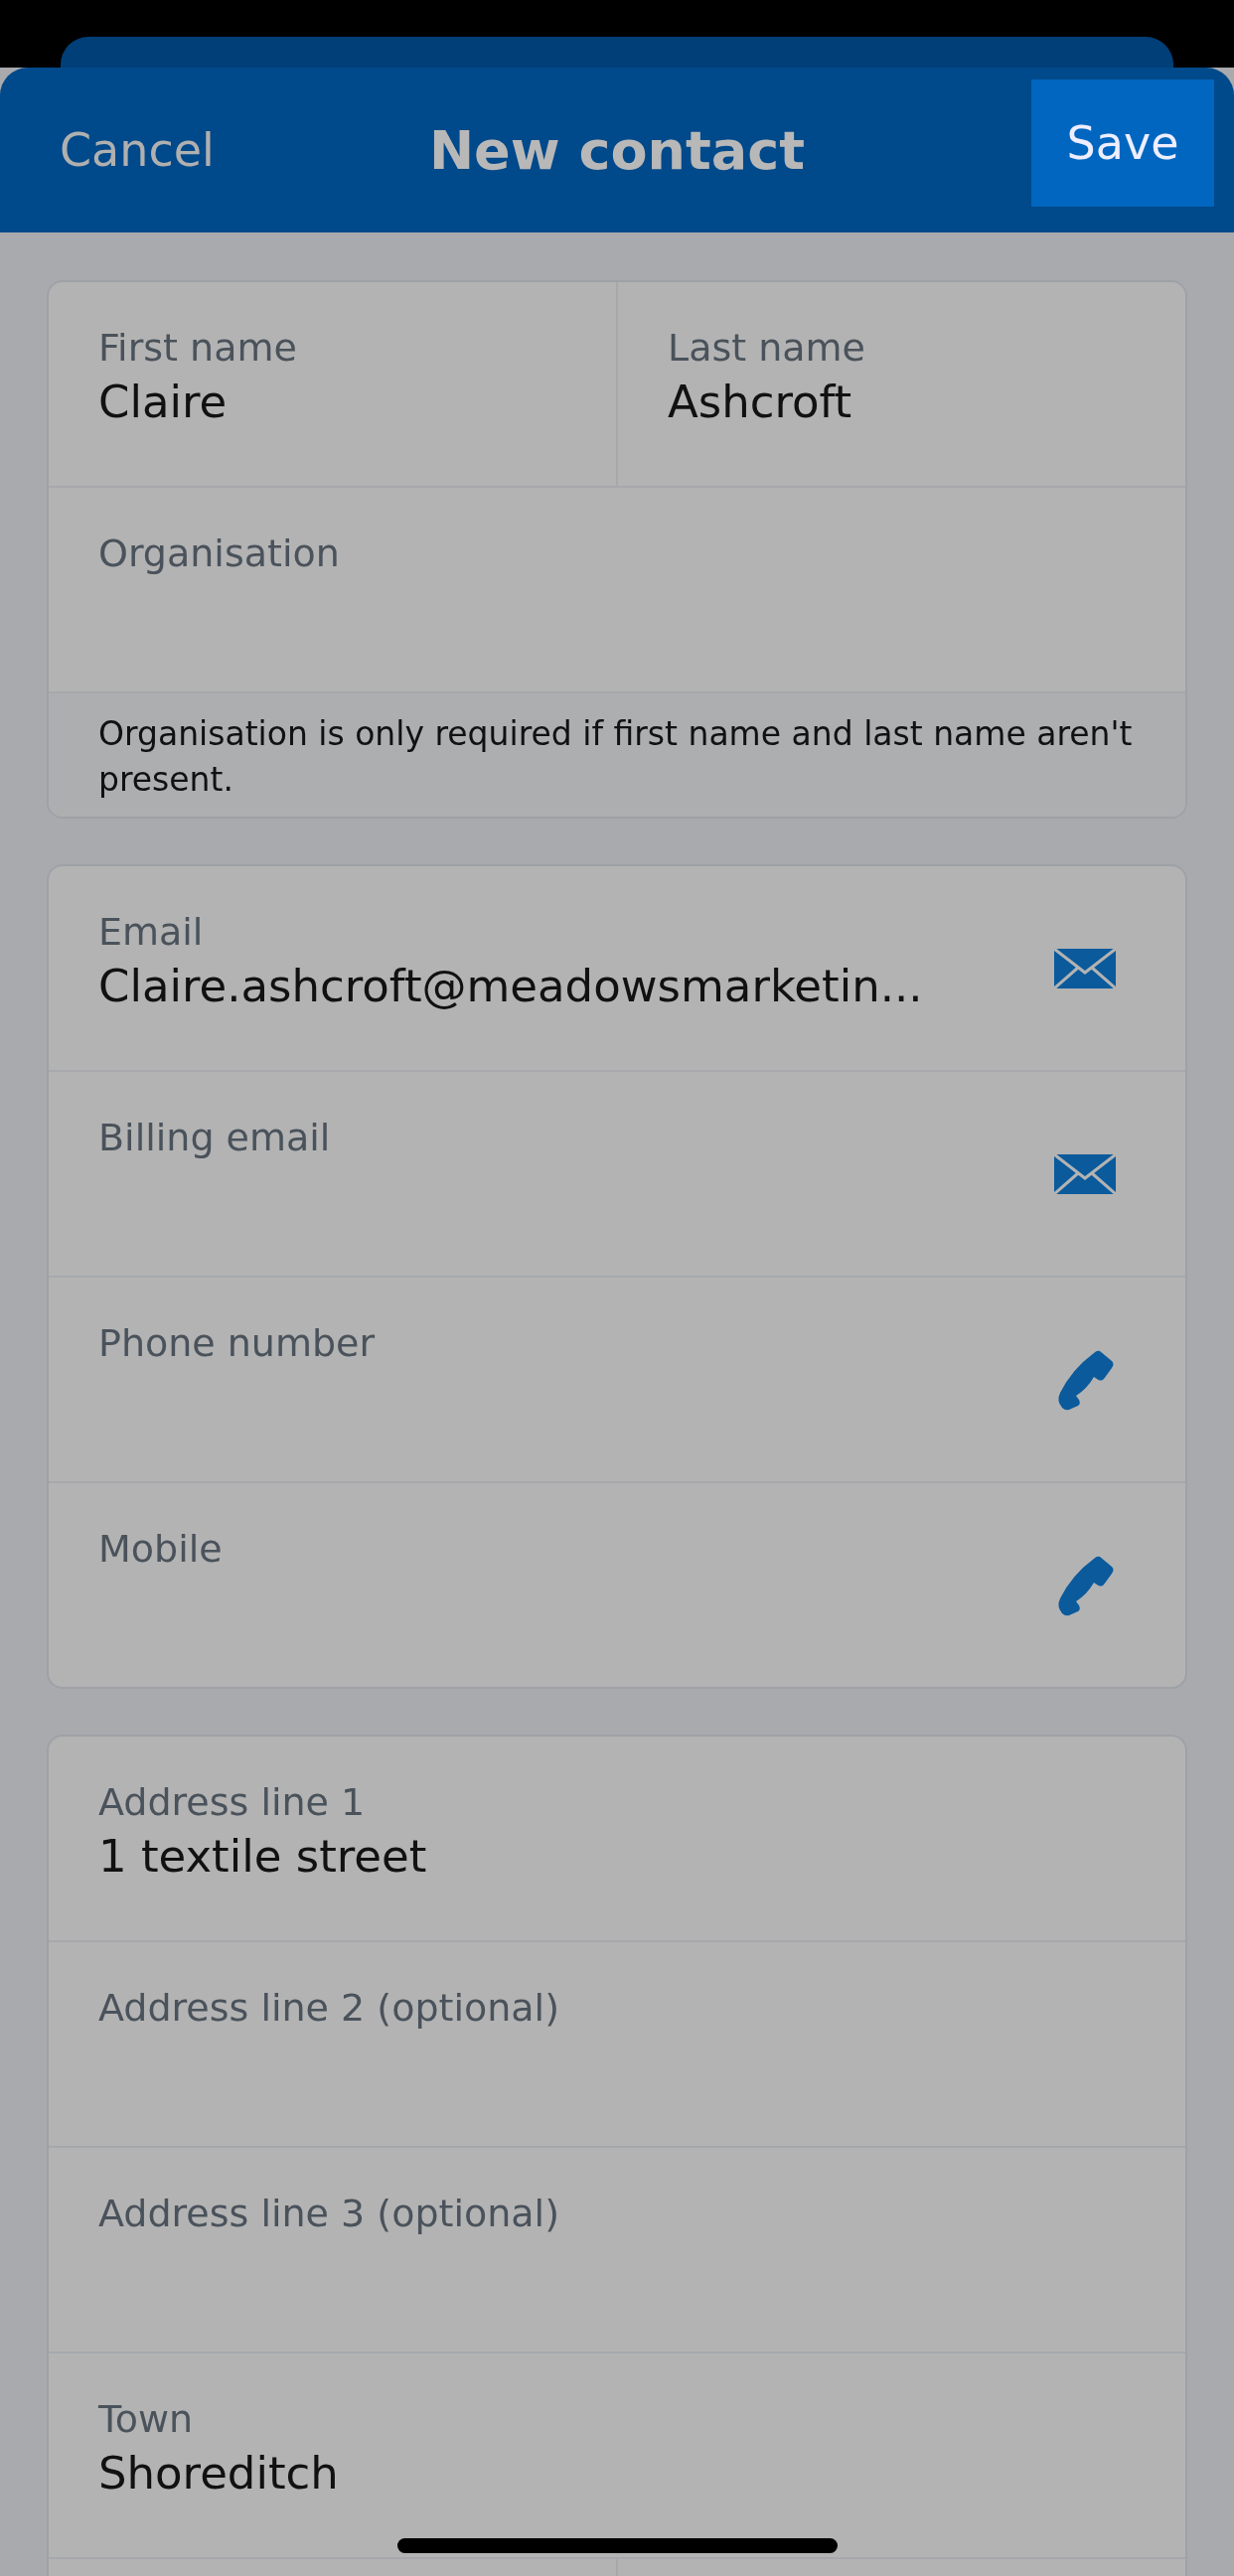 Image resolution: width=1234 pixels, height=2576 pixels. Describe the element at coordinates (617, 754) in the screenshot. I see `hint-text: Organisation is only required if first name and last name aren't present.` at that location.